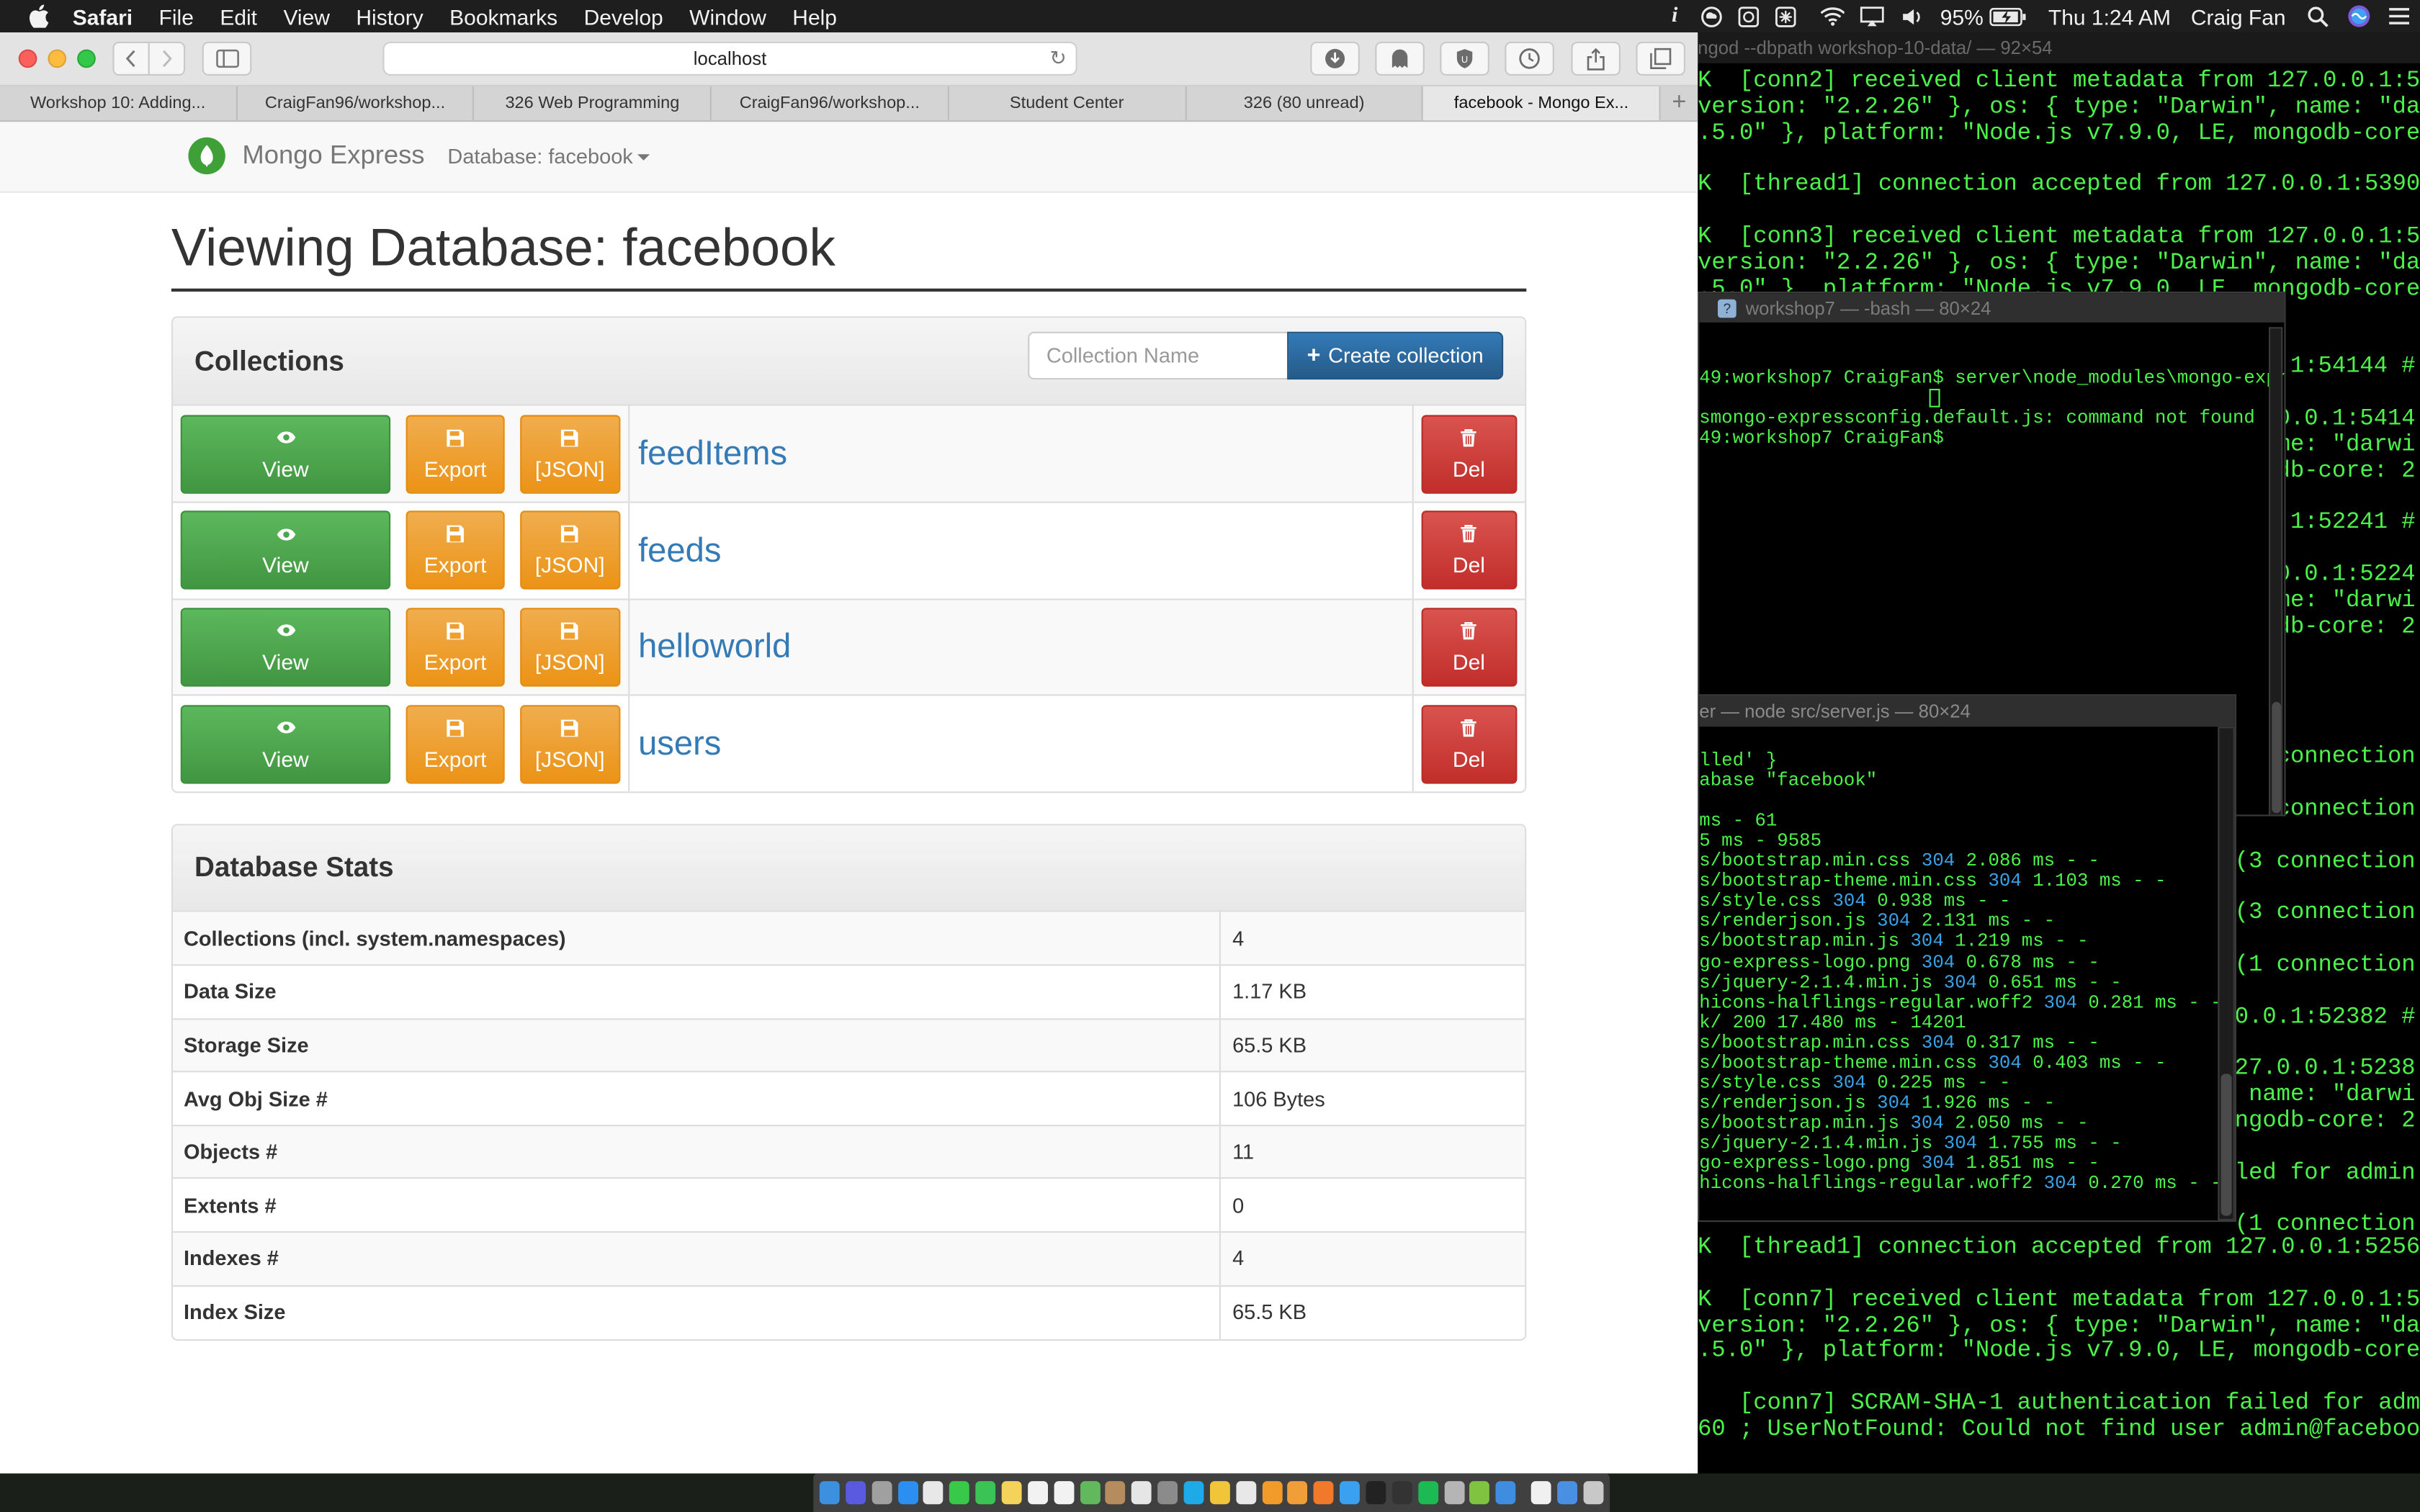 This screenshot has height=1512, width=2420. Describe the element at coordinates (679, 743) in the screenshot. I see `collection-name-link: users` at that location.